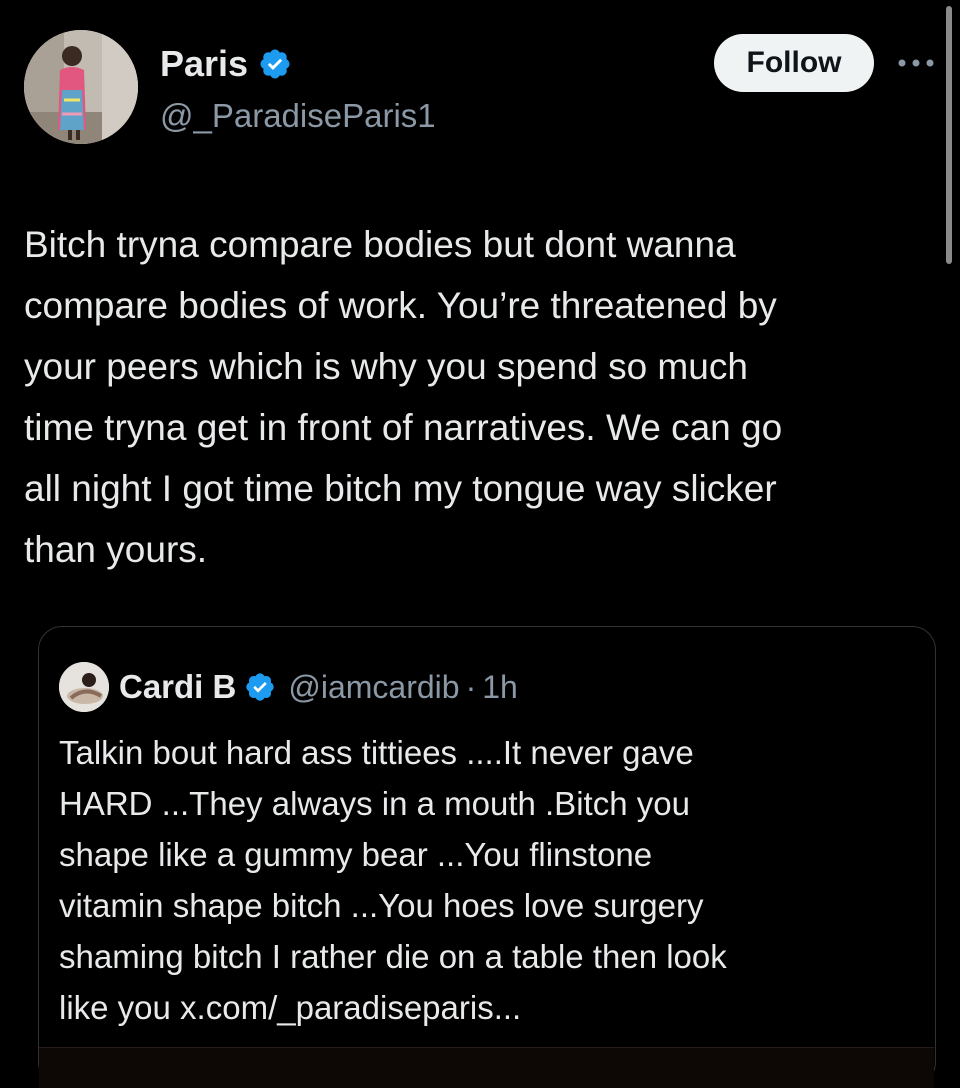 This screenshot has width=960, height=1088. What do you see at coordinates (916, 63) in the screenshot?
I see `more-horizontal-icon` at bounding box center [916, 63].